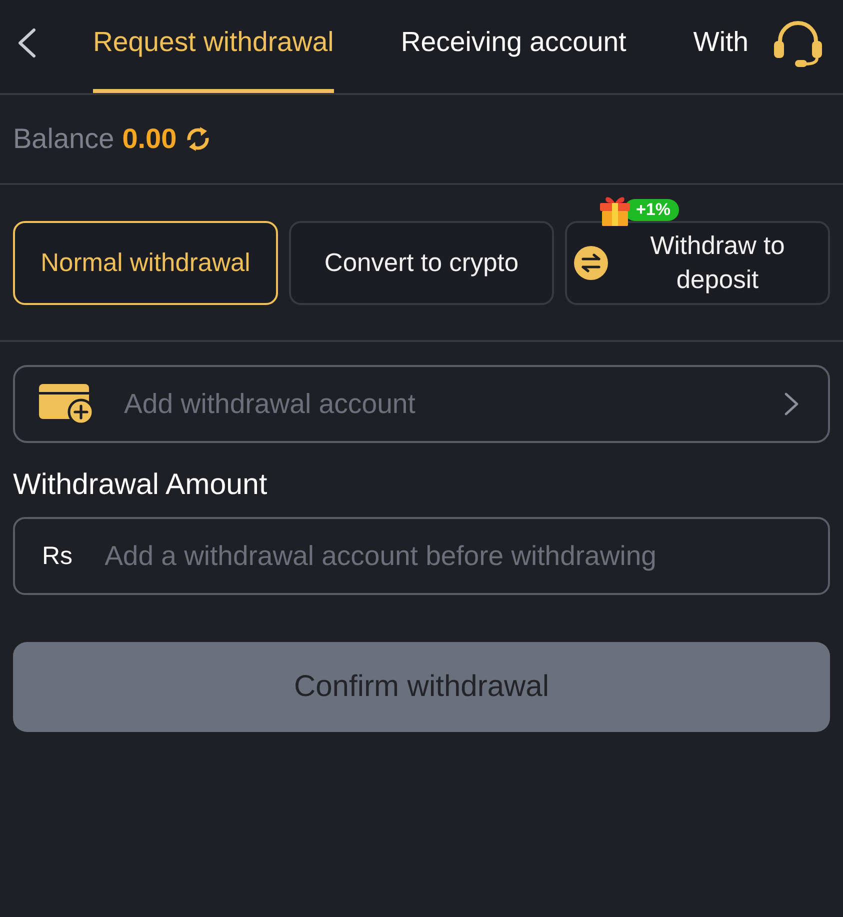  I want to click on method-label: Withdraw to deposit, so click(717, 263).